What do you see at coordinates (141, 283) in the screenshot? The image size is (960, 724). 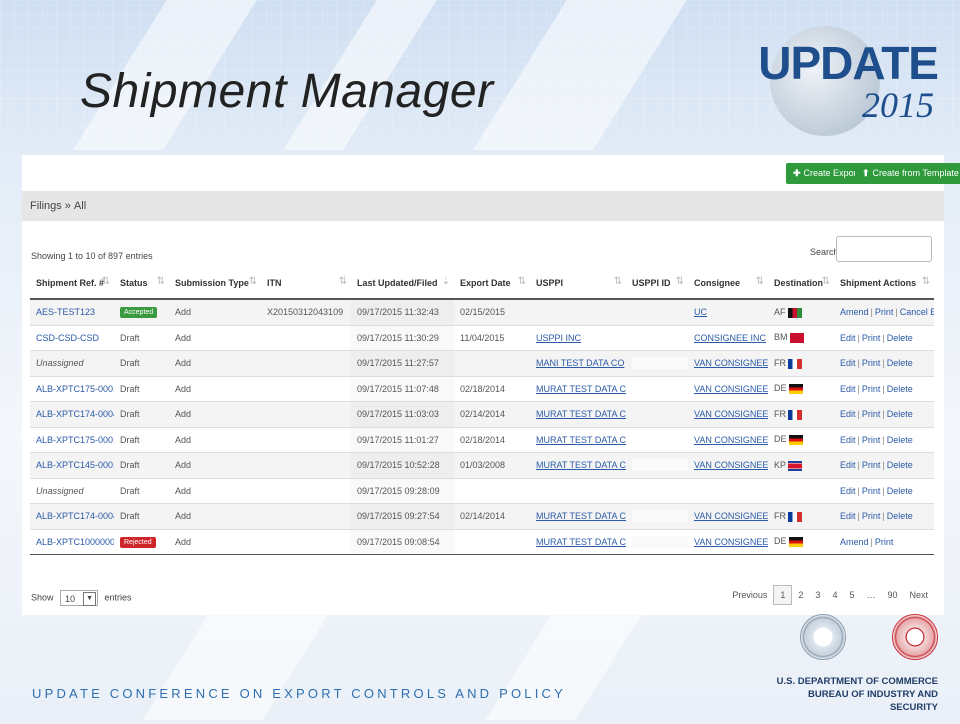 I see `column-header: Status ⇅` at bounding box center [141, 283].